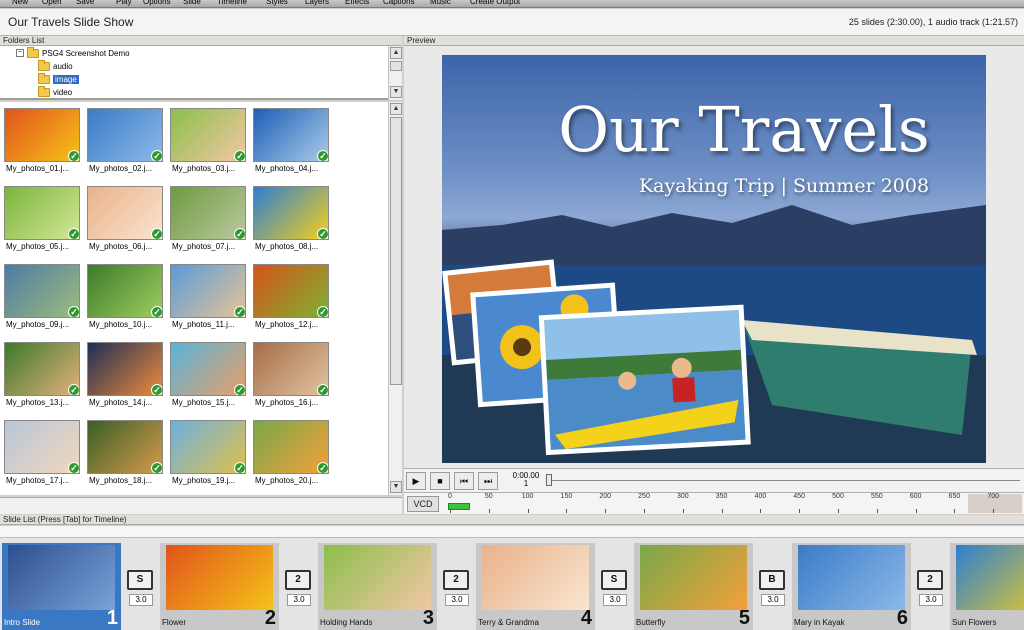 The width and height of the screenshot is (1024, 630). Describe the element at coordinates (85, 3) in the screenshot. I see `menu-item-save: Save` at that location.